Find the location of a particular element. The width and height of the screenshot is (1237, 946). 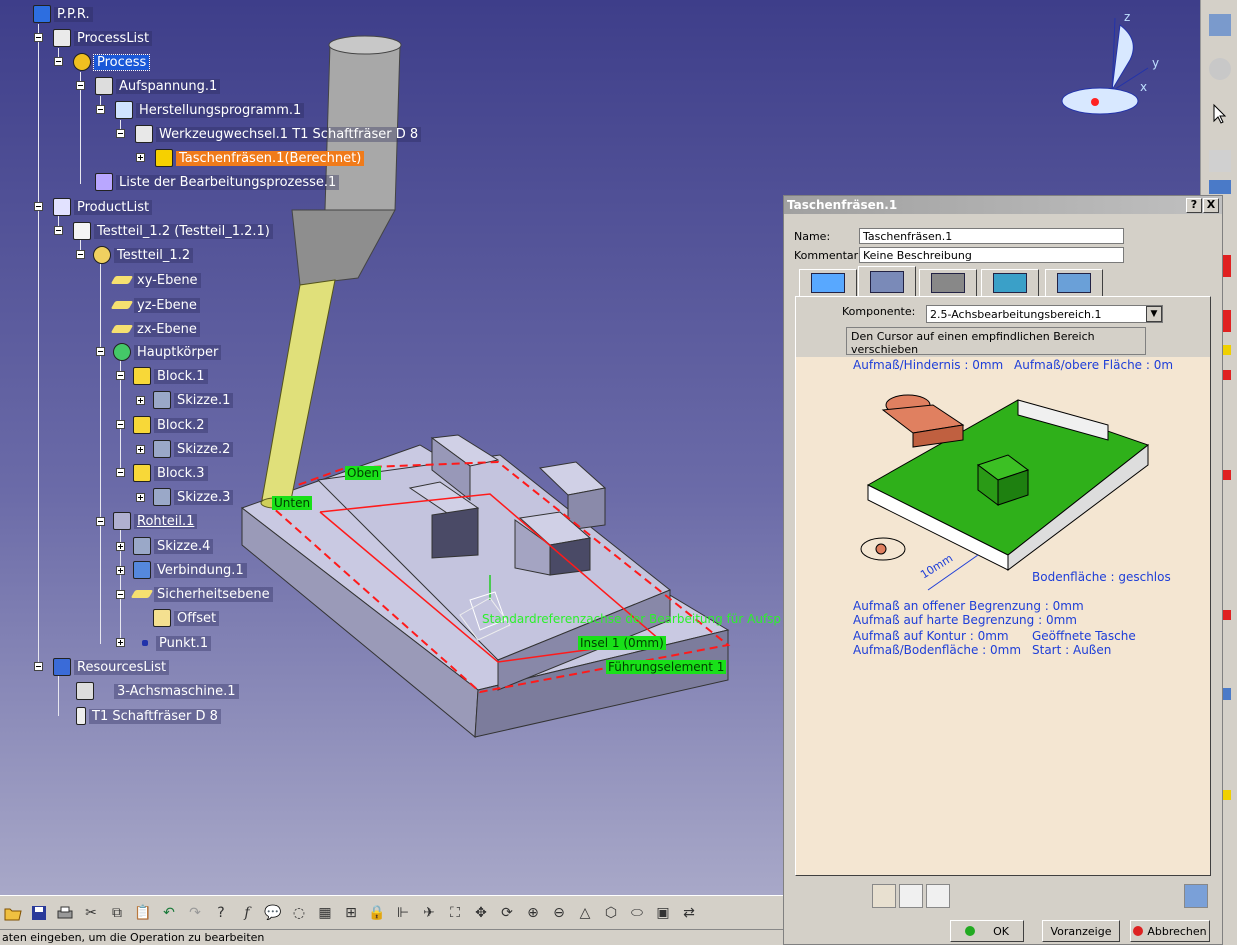

zoom-in-icon: ⊕ is located at coordinates (533, 913).